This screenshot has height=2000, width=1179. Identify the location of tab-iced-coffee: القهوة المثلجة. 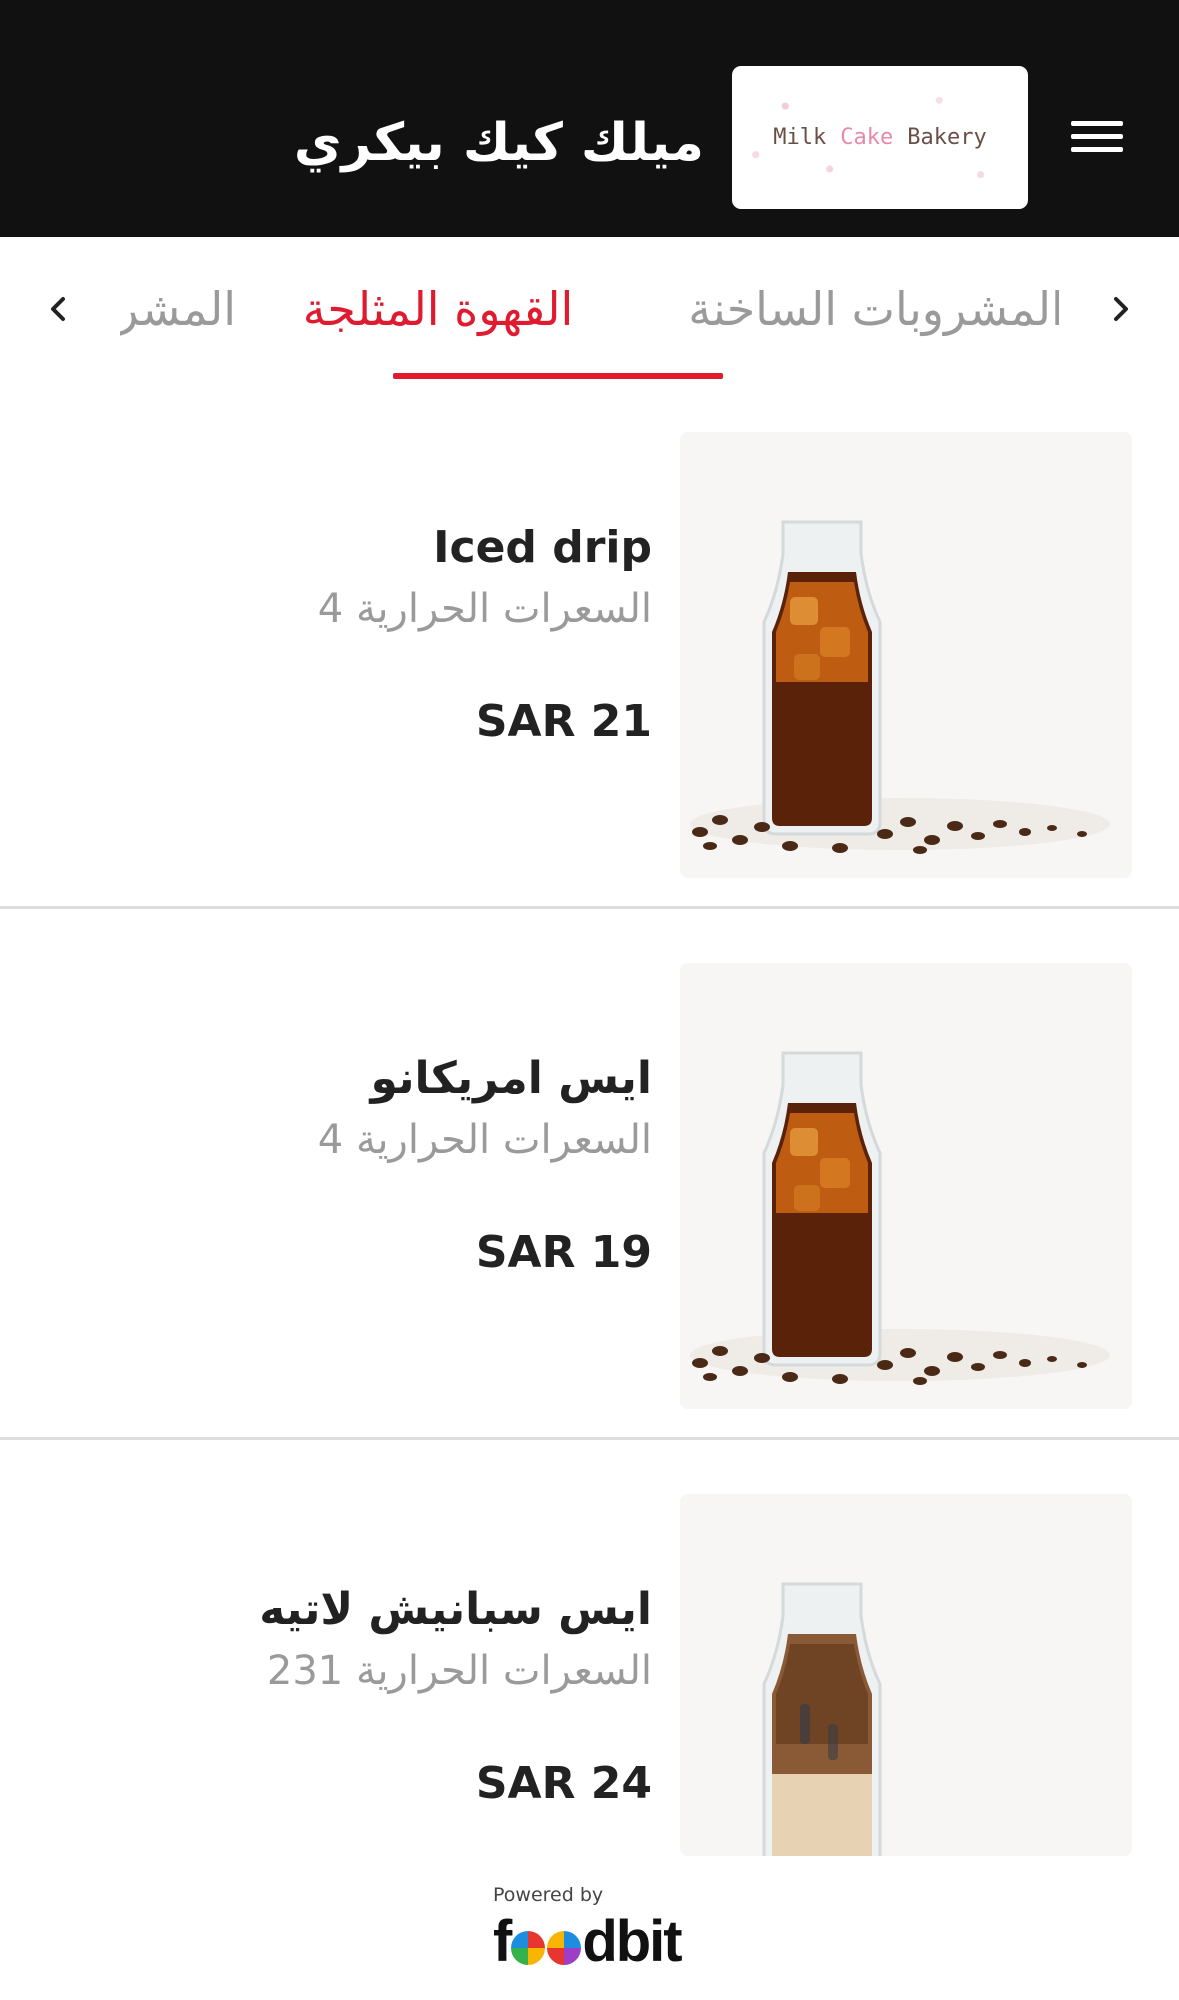
(438, 309).